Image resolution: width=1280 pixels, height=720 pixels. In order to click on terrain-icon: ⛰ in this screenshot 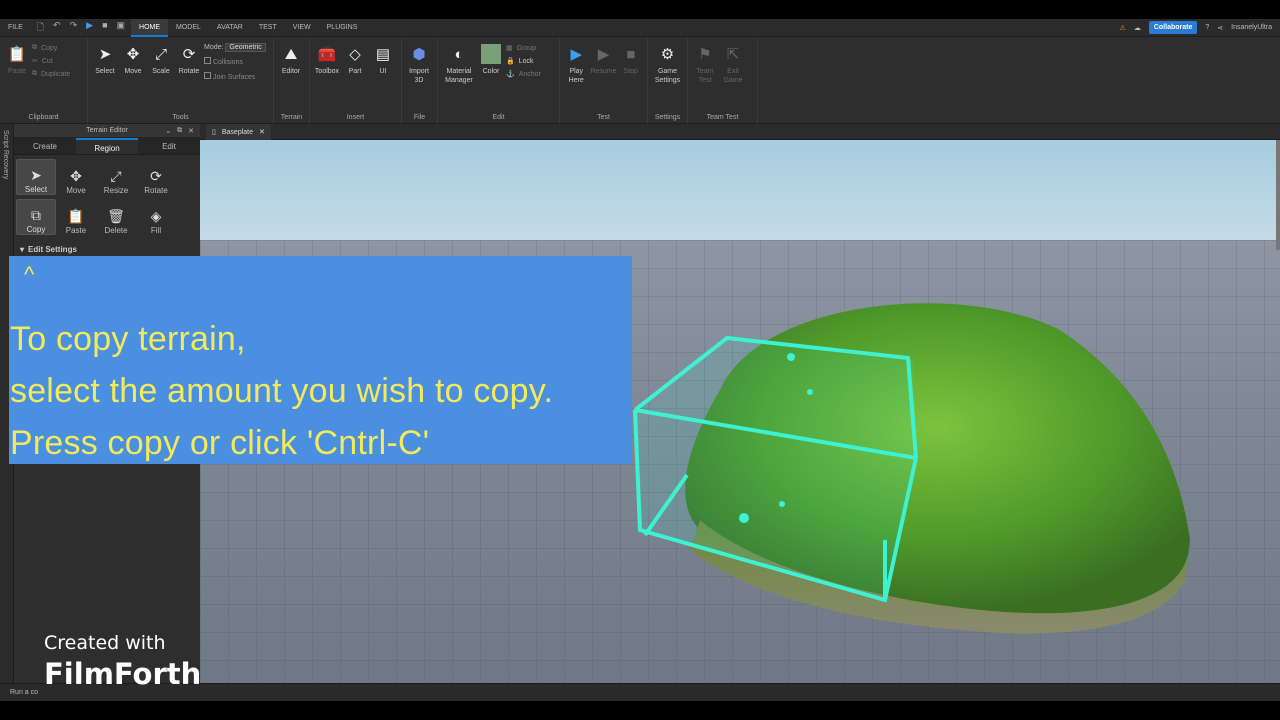, I will do `click(291, 54)`.